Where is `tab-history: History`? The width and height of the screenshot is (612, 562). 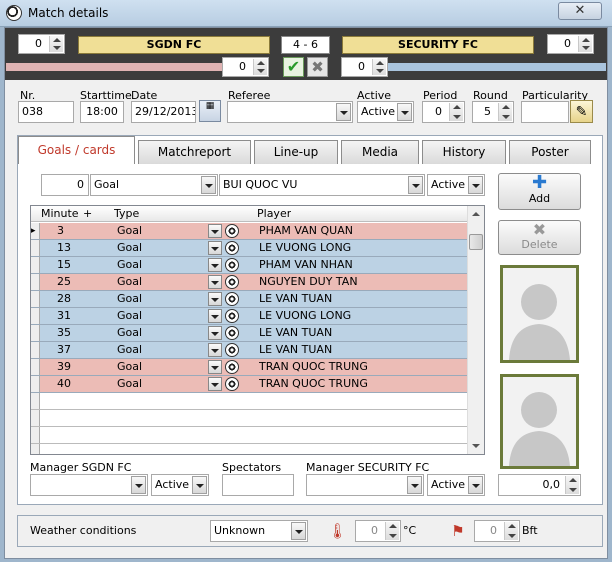 tab-history: History is located at coordinates (464, 152).